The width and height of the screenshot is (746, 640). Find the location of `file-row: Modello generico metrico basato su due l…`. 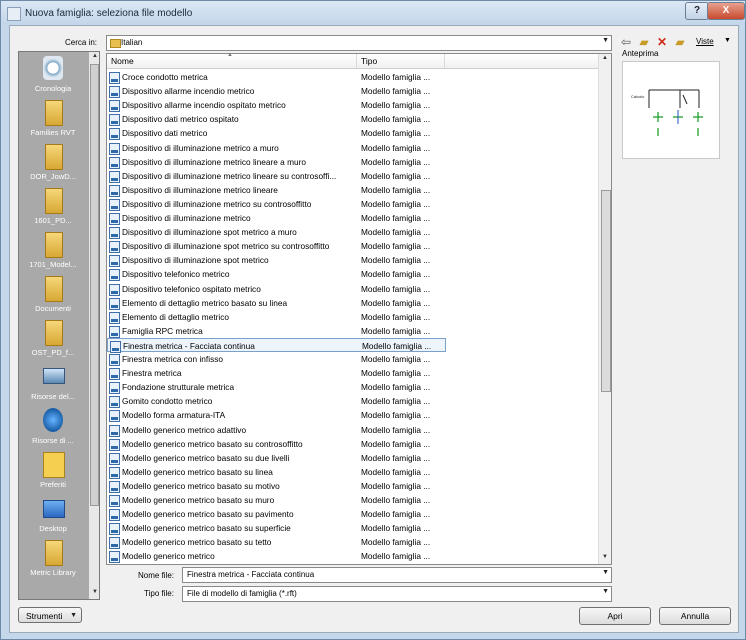

file-row: Modello generico metrico basato su due l… is located at coordinates (352, 458).